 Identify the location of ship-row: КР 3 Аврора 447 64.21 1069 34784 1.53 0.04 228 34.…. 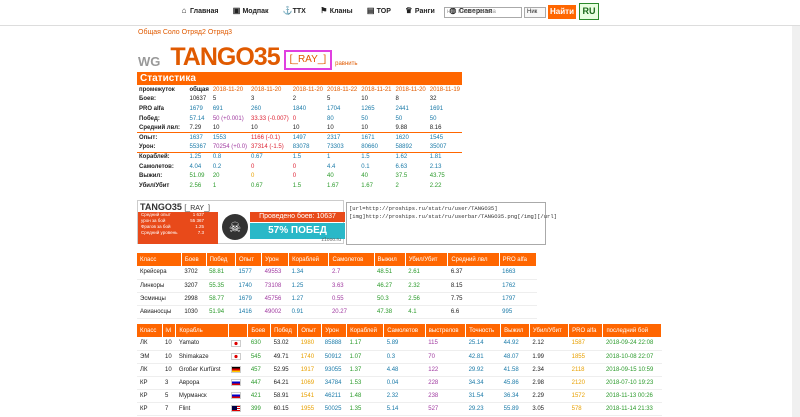
(399, 383).